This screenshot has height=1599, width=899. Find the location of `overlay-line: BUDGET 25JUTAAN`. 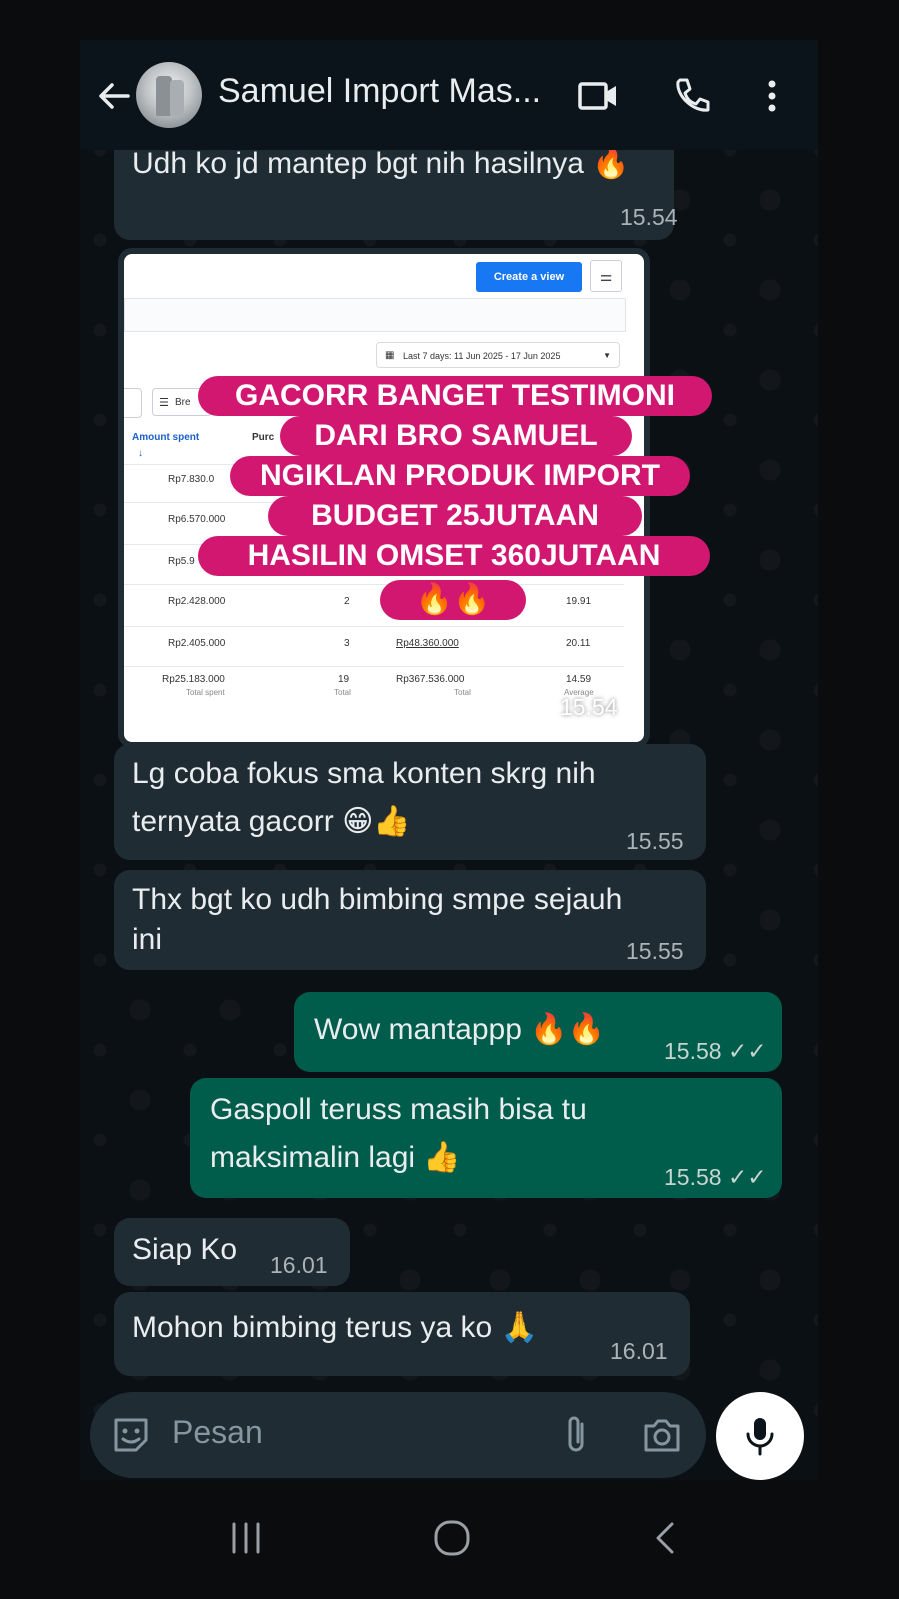

overlay-line: BUDGET 25JUTAAN is located at coordinates (455, 516).